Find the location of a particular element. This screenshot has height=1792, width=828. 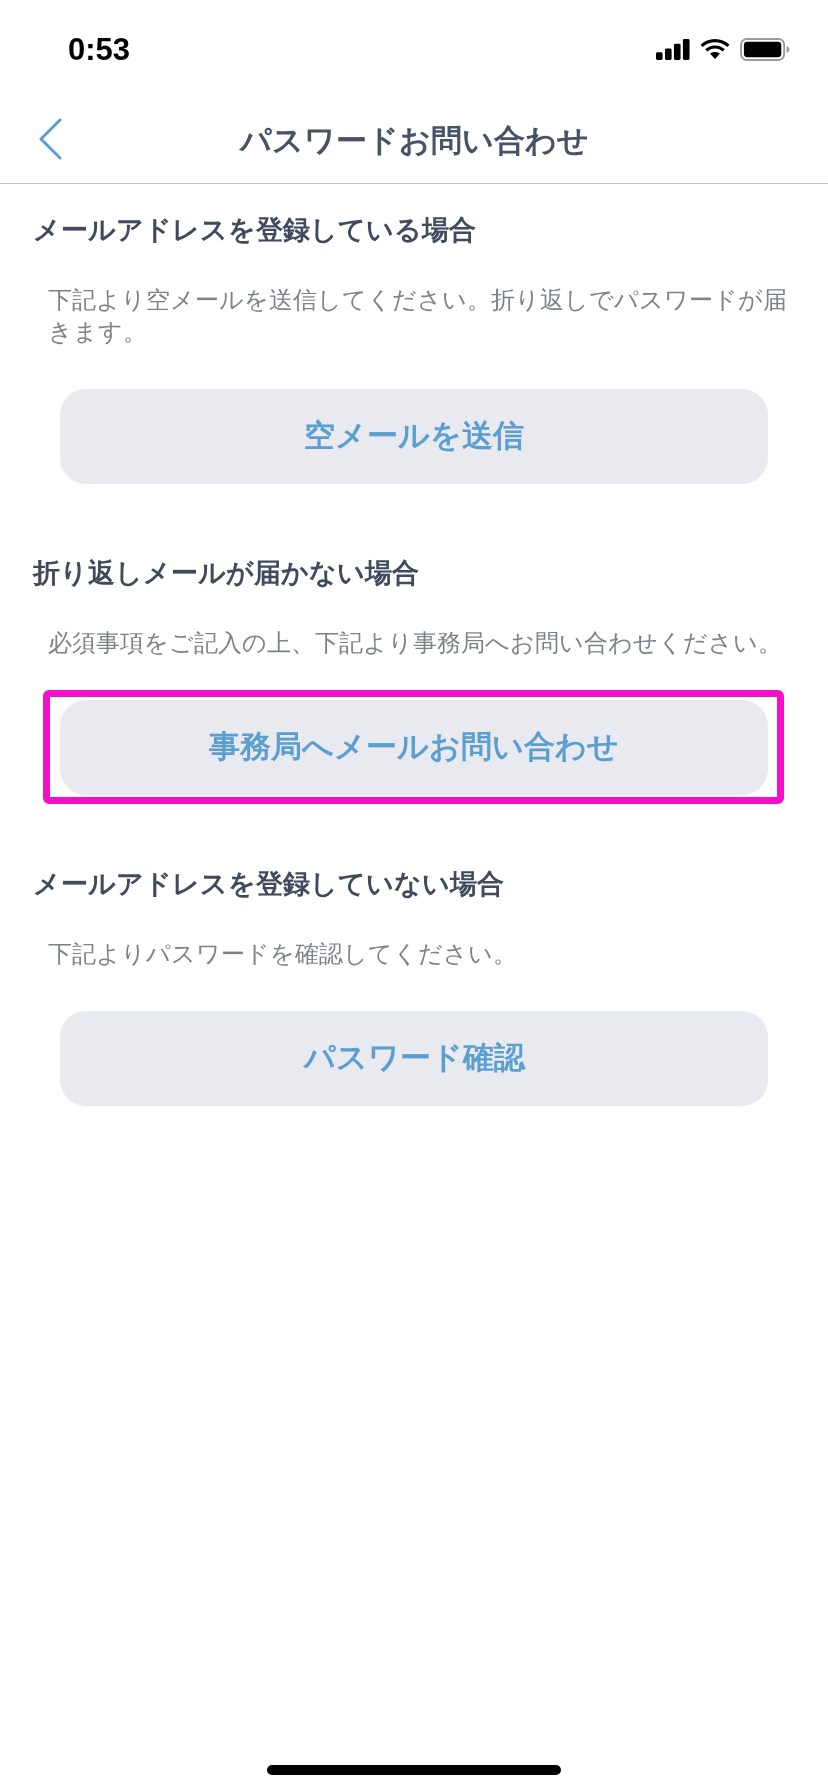

section-description: 下記より空メールを送信してください。折り返しでパスワードが届きます。 is located at coordinates (418, 316).